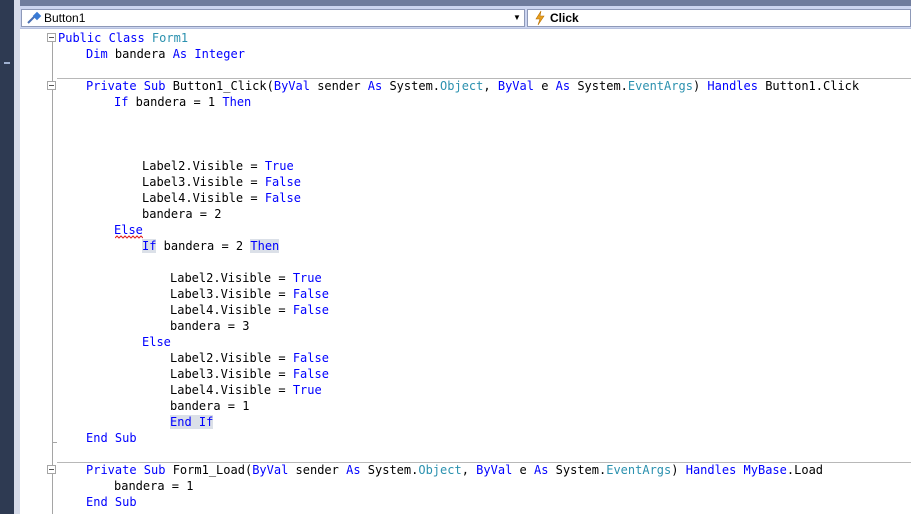 This screenshot has height=514, width=911. What do you see at coordinates (34, 17) in the screenshot?
I see `control-icon` at bounding box center [34, 17].